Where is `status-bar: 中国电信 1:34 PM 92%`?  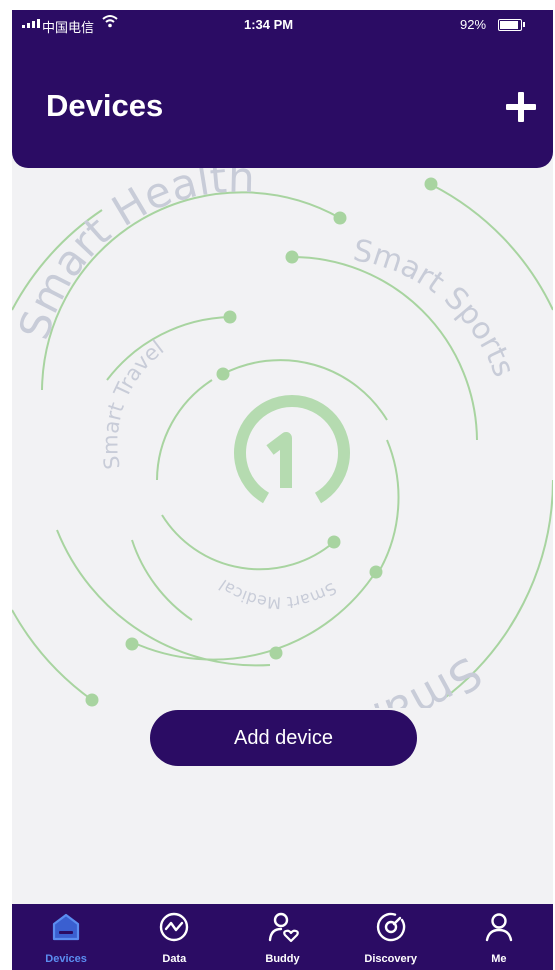 status-bar: 中国电信 1:34 PM 92% is located at coordinates (282, 26).